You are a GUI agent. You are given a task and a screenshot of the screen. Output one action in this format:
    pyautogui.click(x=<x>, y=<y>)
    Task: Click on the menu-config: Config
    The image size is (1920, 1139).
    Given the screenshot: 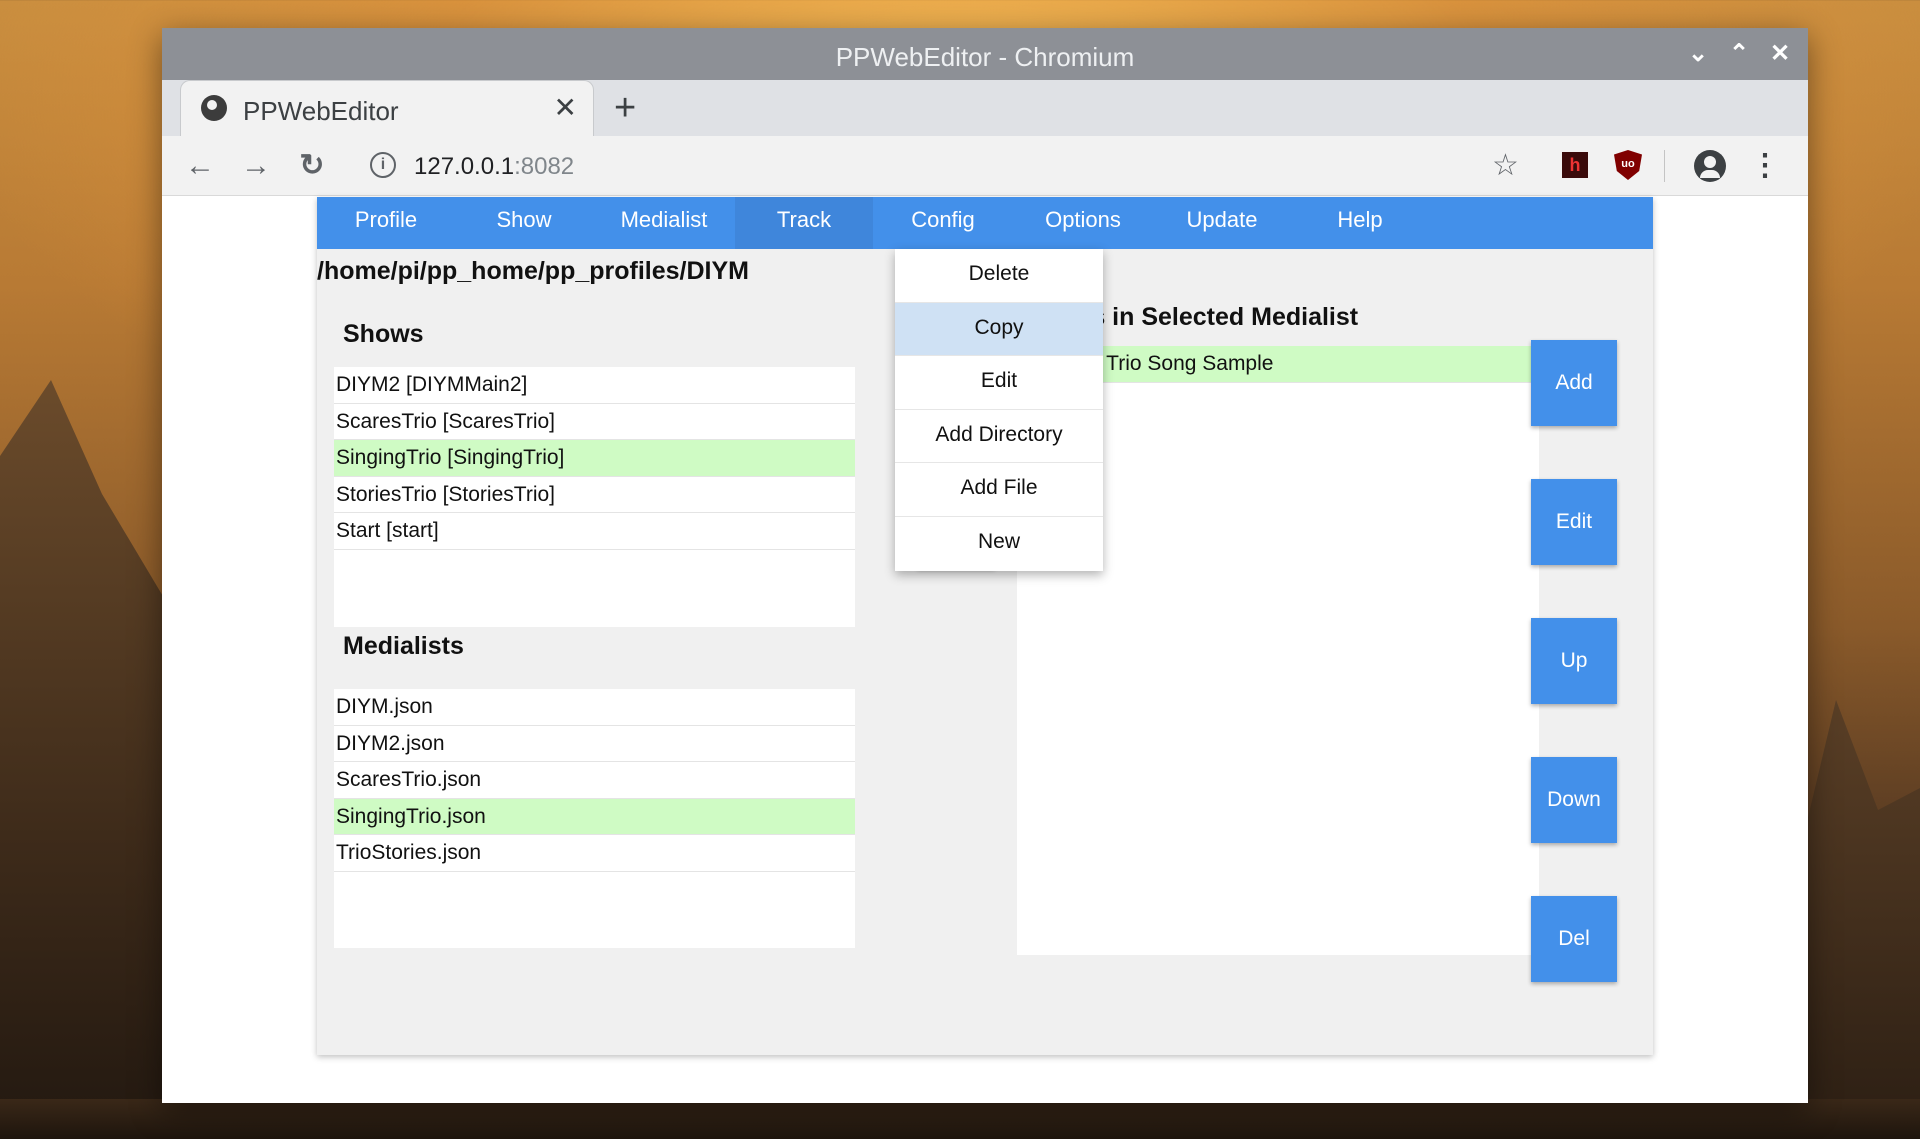 What is the action you would take?
    pyautogui.click(x=943, y=223)
    